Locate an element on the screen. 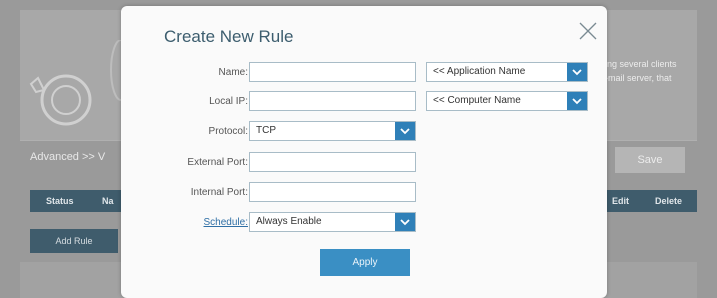 The image size is (717, 298). application-name-dropdown-arrow is located at coordinates (577, 72).